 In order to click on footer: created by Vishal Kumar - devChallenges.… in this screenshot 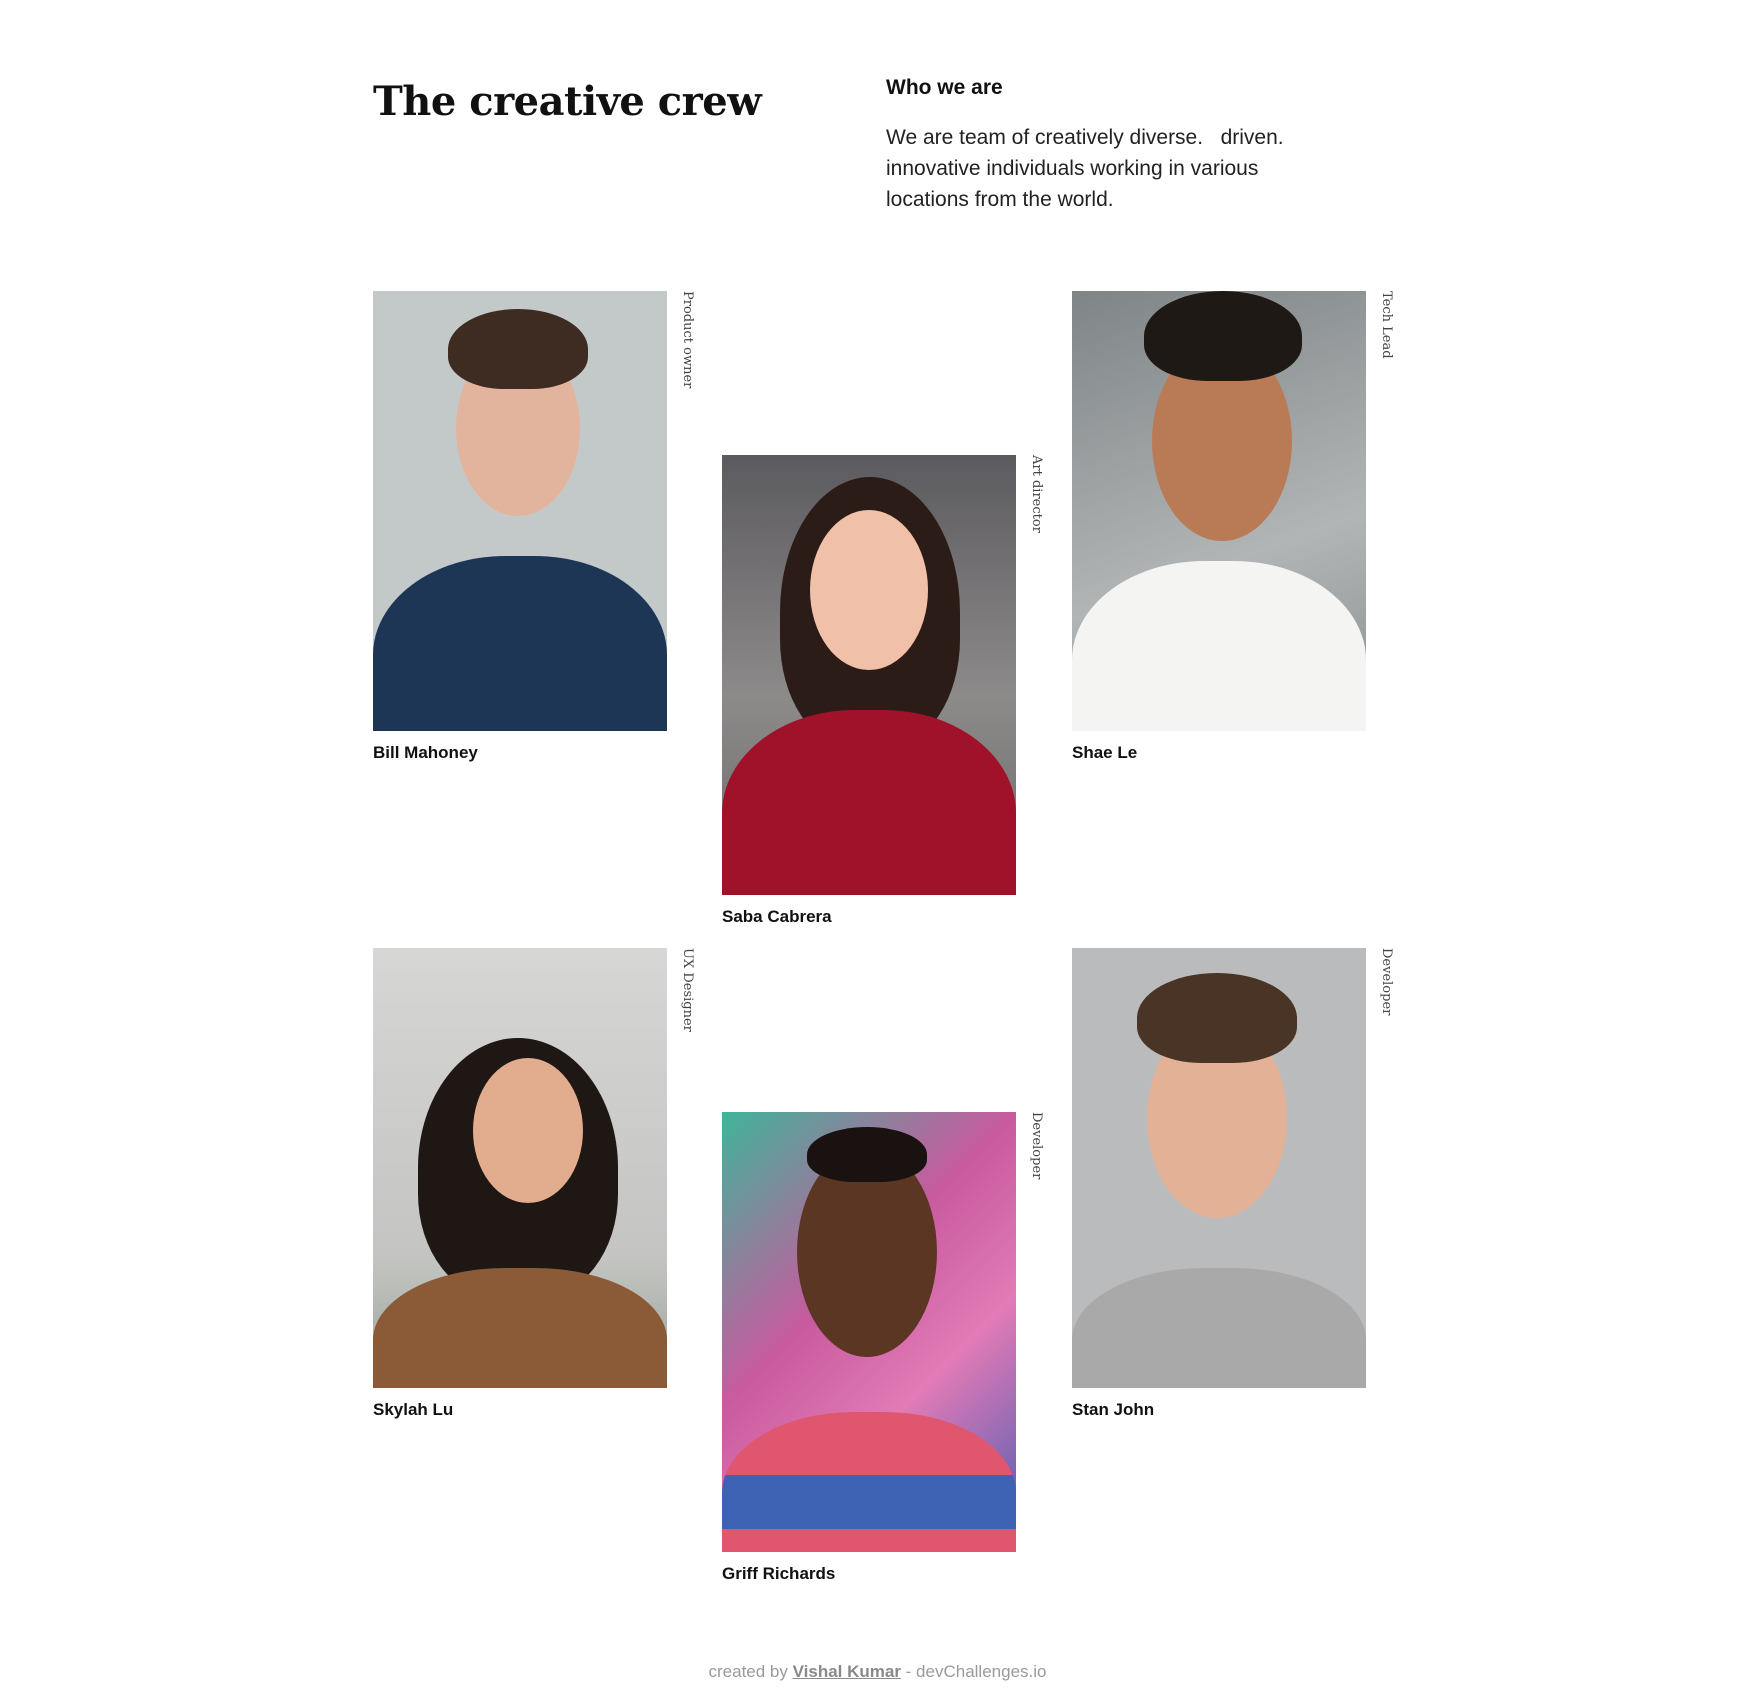, I will do `click(877, 1672)`.